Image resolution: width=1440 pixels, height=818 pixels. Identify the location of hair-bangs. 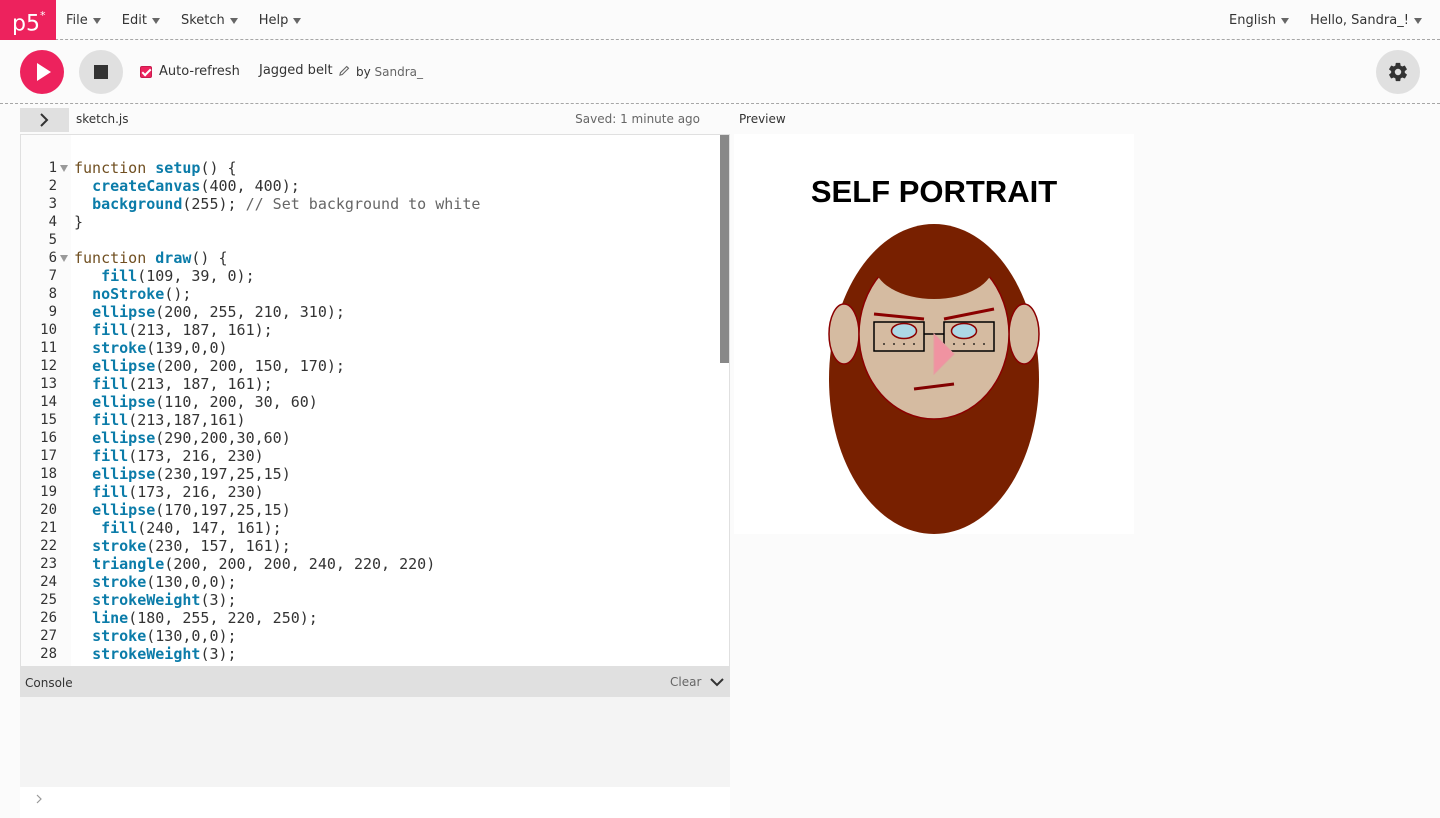
(934, 264).